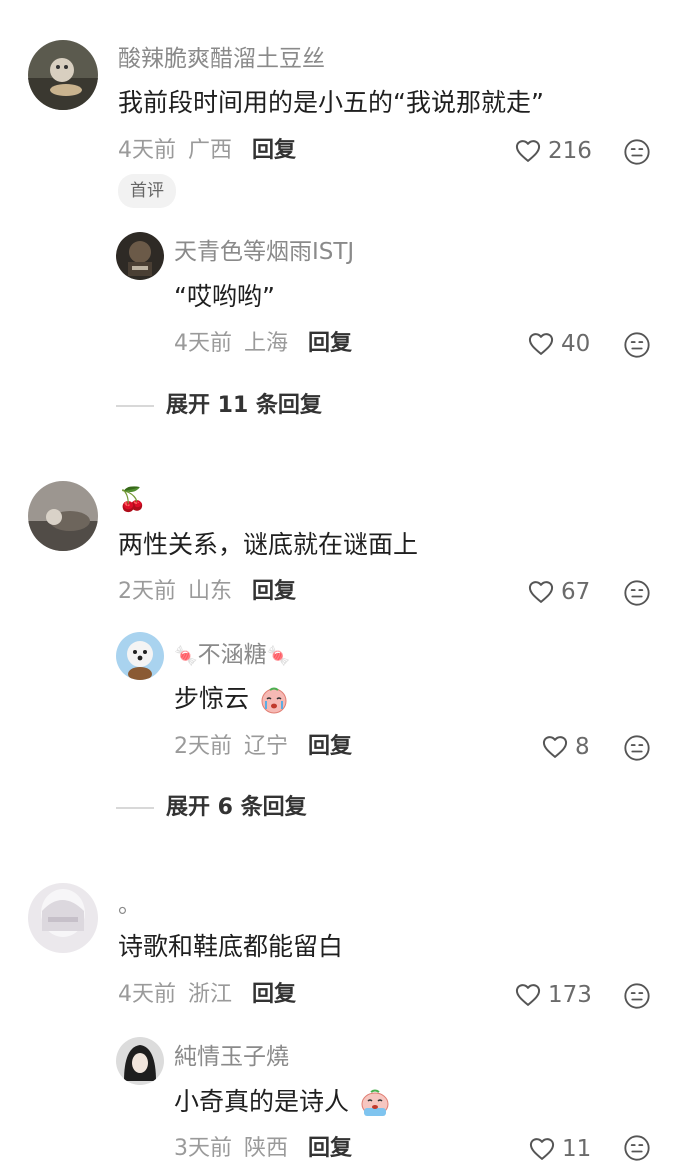 This screenshot has width=690, height=1164. I want to click on comment-location: 浙江, so click(210, 994).